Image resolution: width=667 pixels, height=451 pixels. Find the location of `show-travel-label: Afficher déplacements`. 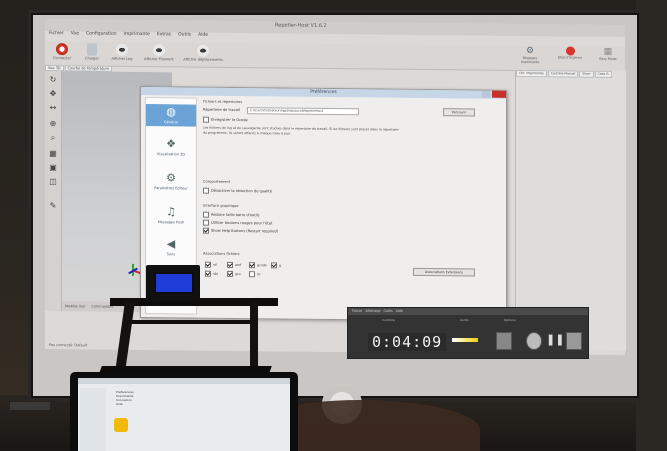

show-travel-label: Afficher déplacements is located at coordinates (203, 59).